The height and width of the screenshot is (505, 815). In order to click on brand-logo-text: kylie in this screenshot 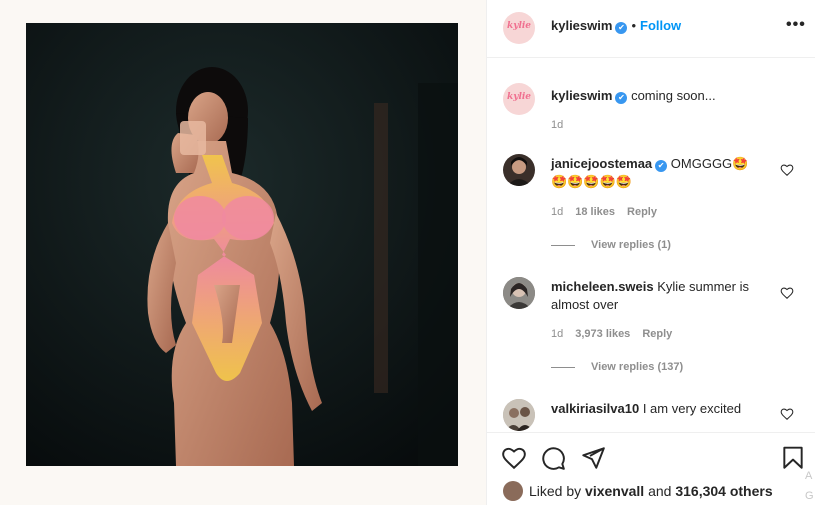, I will do `click(519, 26)`.